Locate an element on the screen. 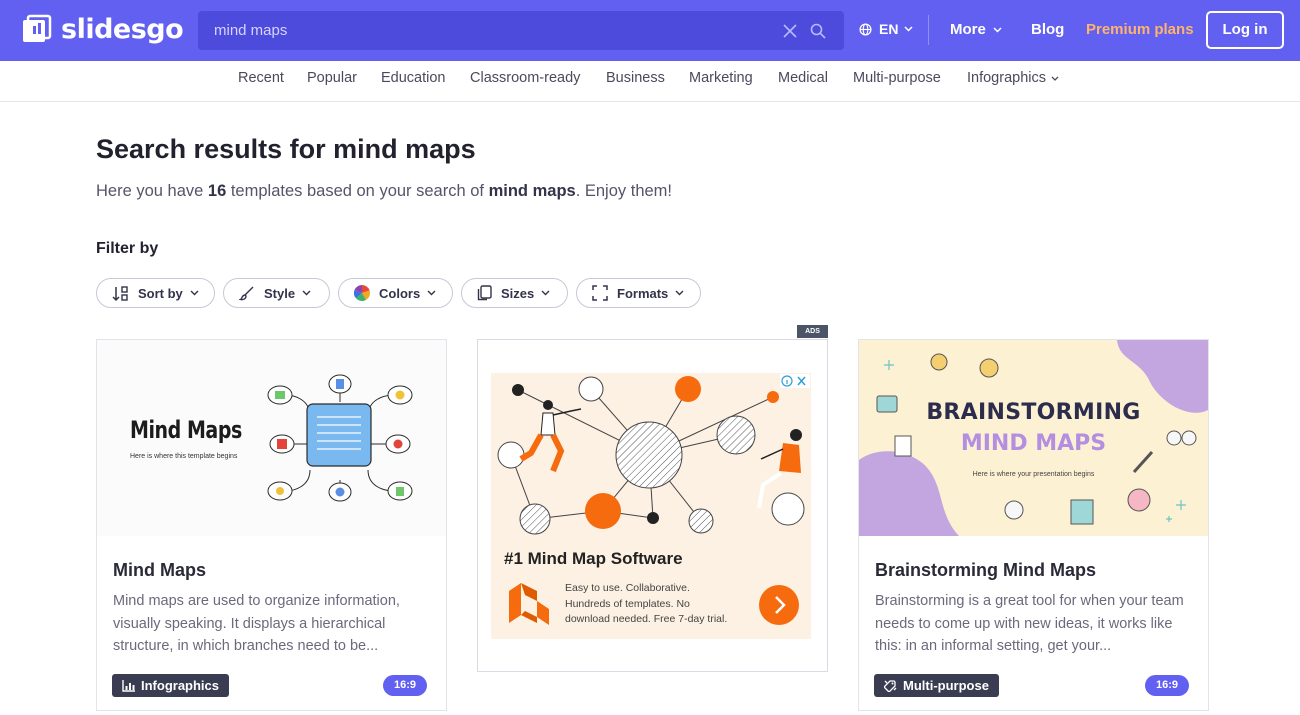  bar-chart-icon is located at coordinates (128, 685).